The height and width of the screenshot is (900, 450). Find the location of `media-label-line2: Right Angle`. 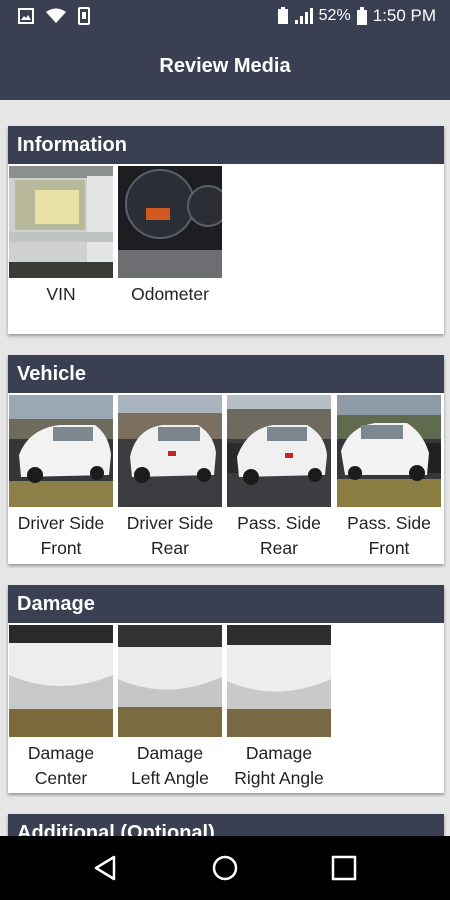

media-label-line2: Right Angle is located at coordinates (279, 778).